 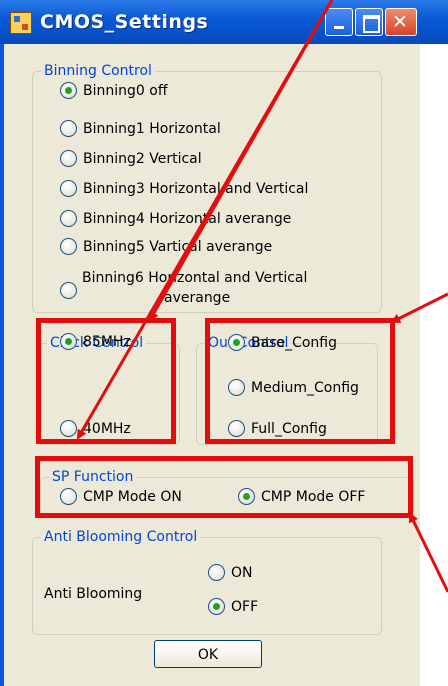 I want to click on minimize-icon, so click(x=339, y=27).